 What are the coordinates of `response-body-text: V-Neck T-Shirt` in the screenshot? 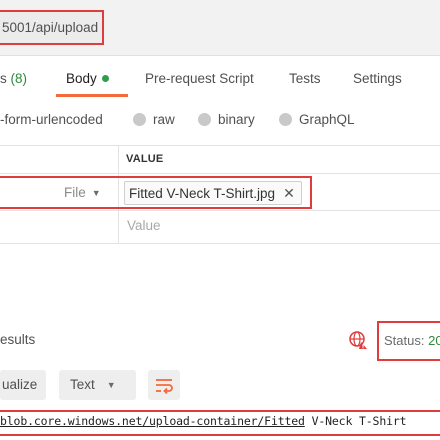 It's located at (355, 421).